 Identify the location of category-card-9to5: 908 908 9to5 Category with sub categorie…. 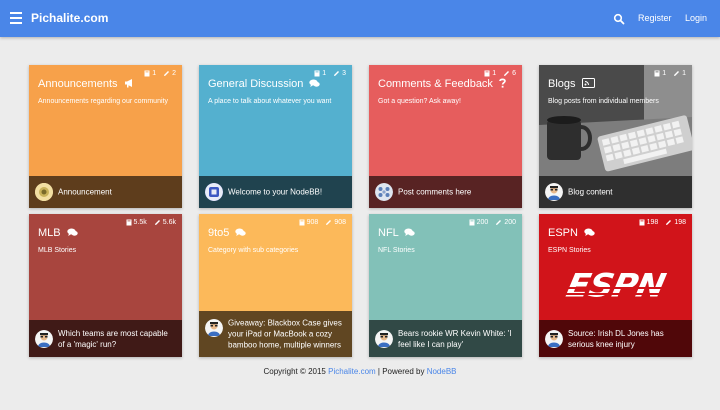
(275, 285).